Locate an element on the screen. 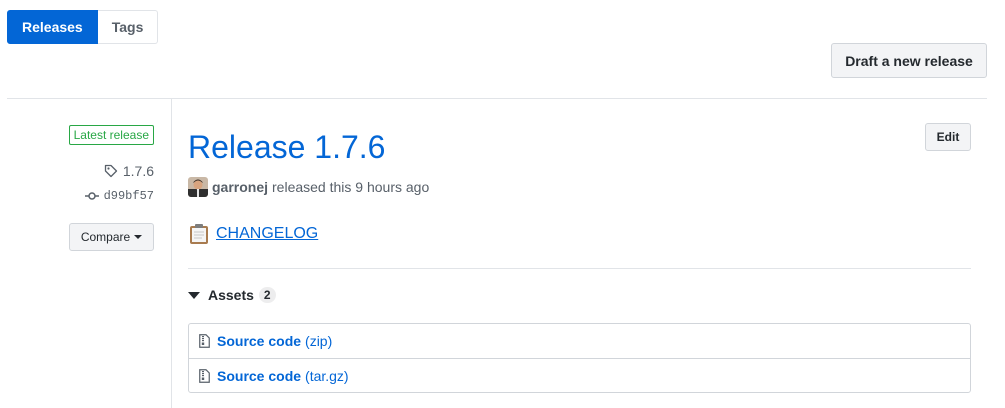 This screenshot has width=1005, height=408. triangle-down-icon is located at coordinates (194, 295).